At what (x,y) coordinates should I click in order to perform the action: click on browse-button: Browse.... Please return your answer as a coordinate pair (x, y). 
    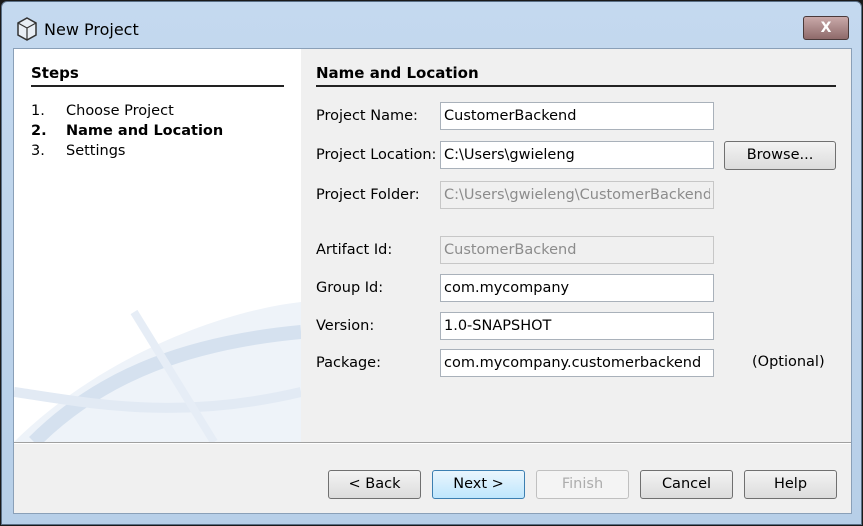
    Looking at the image, I should click on (780, 155).